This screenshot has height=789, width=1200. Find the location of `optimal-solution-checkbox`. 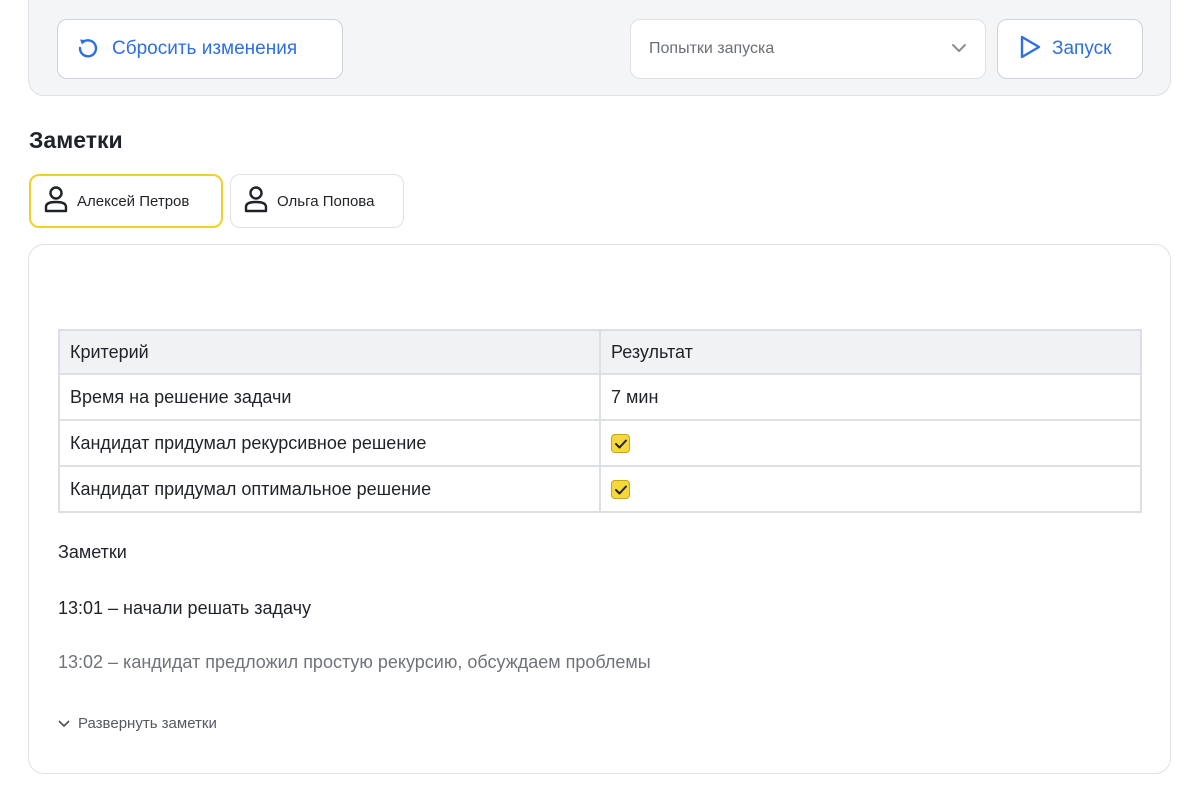

optimal-solution-checkbox is located at coordinates (620, 490).